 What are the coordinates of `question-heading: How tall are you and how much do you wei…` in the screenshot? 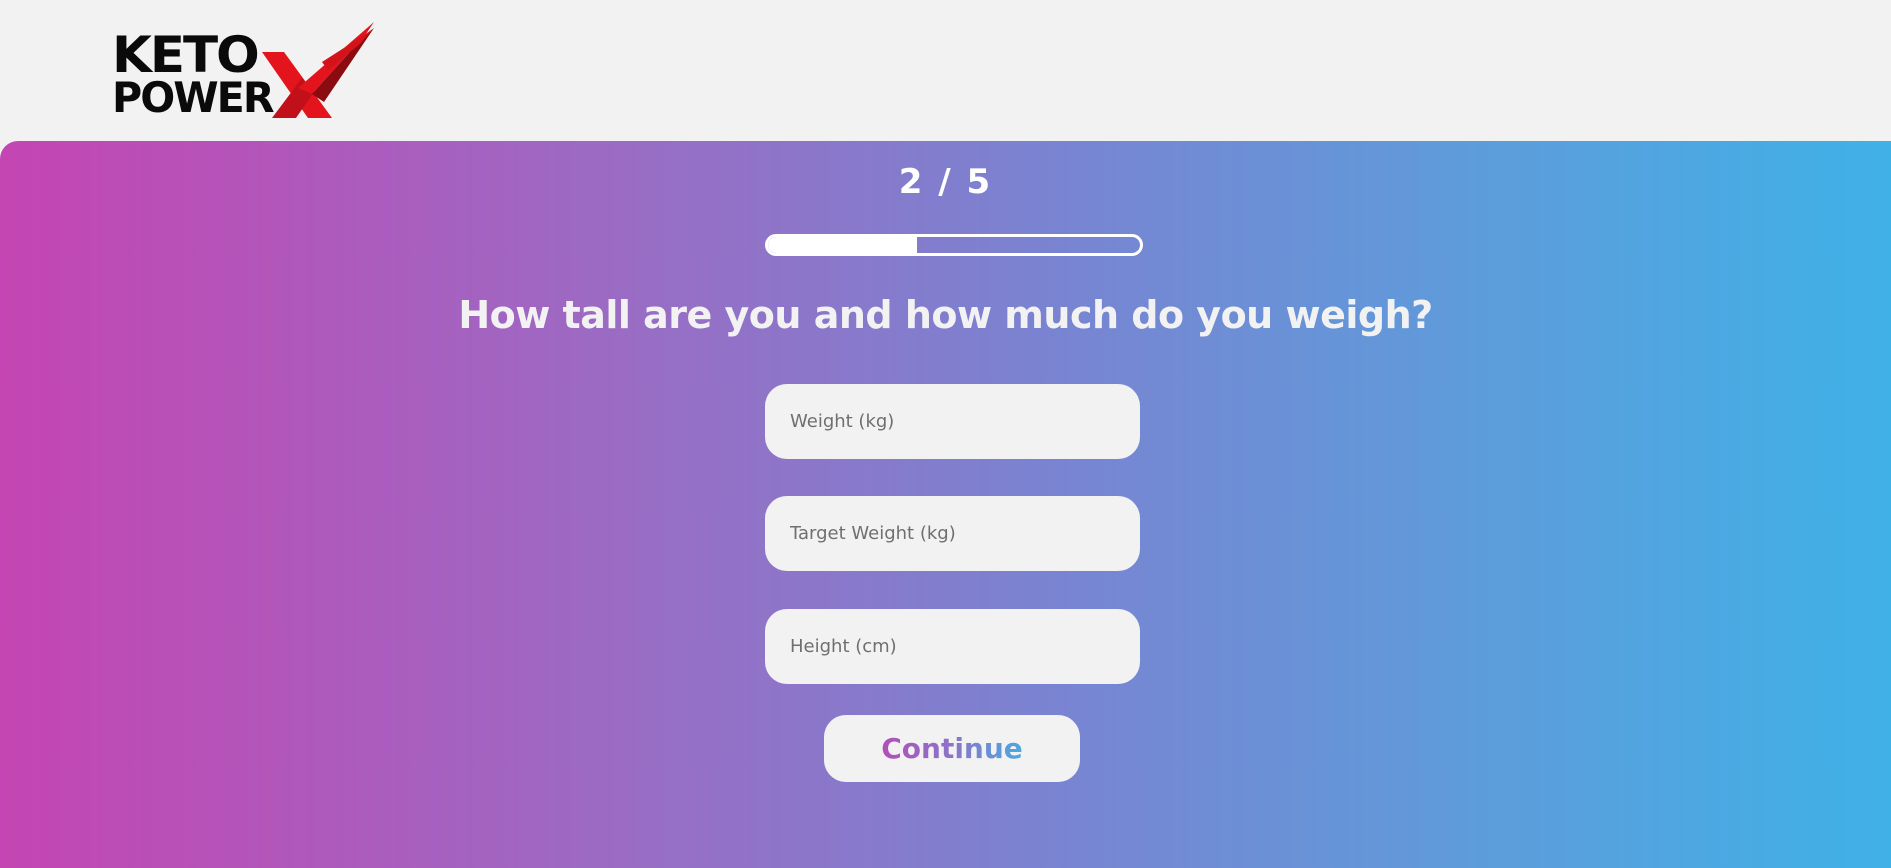 It's located at (945, 315).